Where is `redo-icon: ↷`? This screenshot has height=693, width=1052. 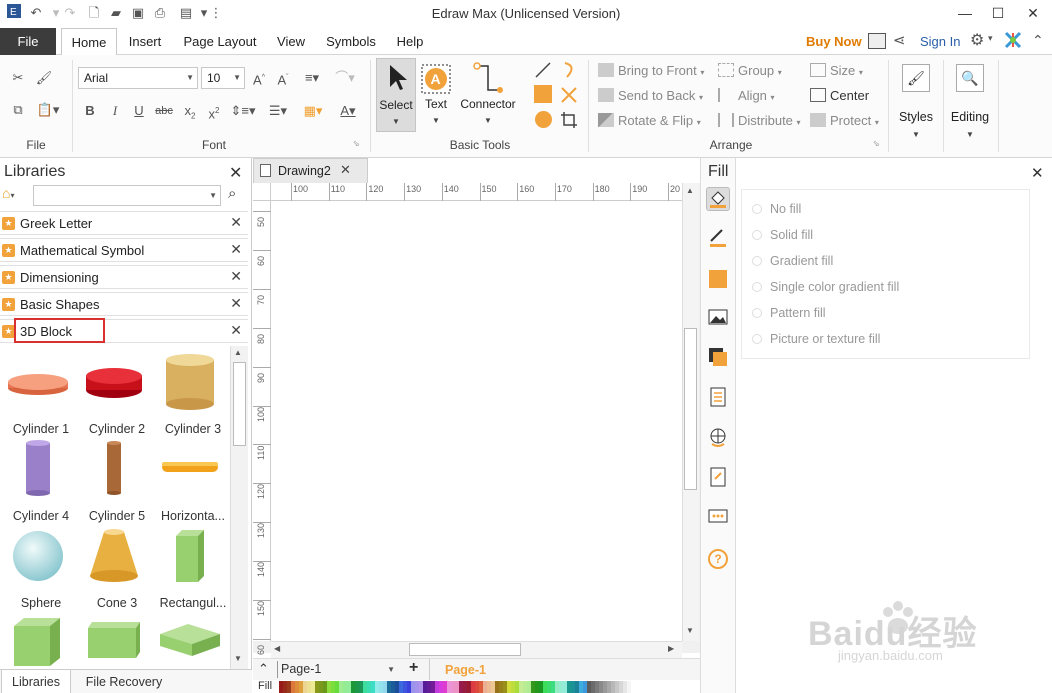 redo-icon: ↷ is located at coordinates (70, 13).